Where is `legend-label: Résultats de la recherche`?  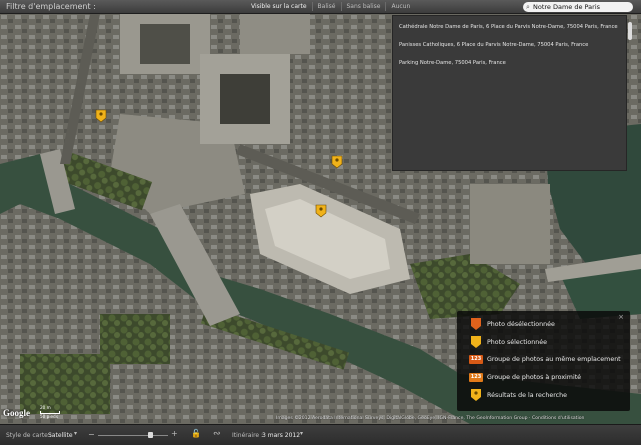 legend-label: Résultats de la recherche is located at coordinates (527, 395).